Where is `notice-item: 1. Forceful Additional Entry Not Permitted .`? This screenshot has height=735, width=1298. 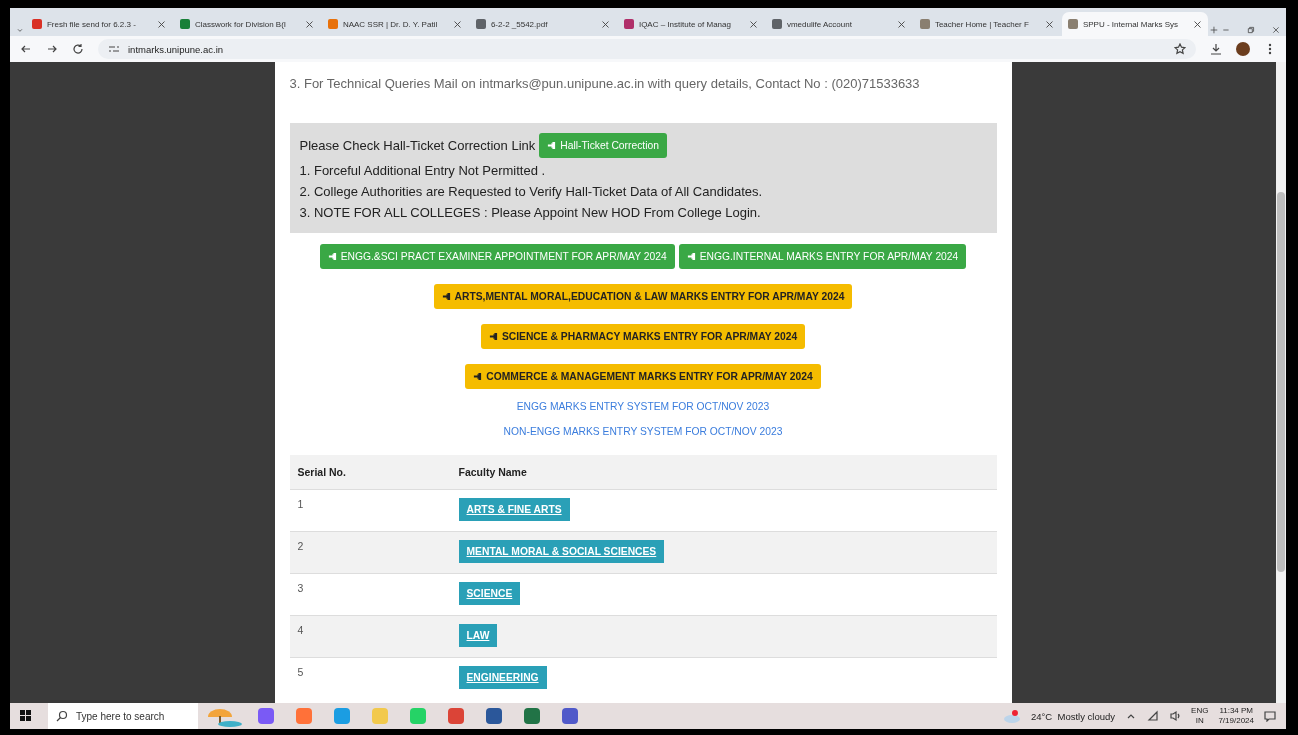
notice-item: 1. Forceful Additional Entry Not Permitted . is located at coordinates (423, 170).